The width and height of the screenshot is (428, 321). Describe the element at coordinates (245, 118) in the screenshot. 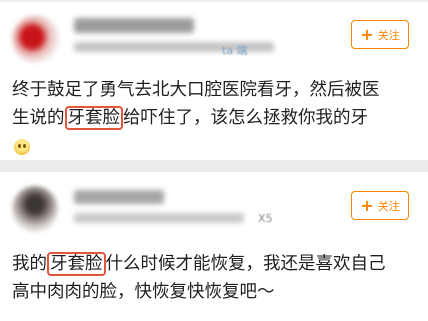

I see `text-segment: 给吓住了，该怎么拯救你我的牙` at that location.